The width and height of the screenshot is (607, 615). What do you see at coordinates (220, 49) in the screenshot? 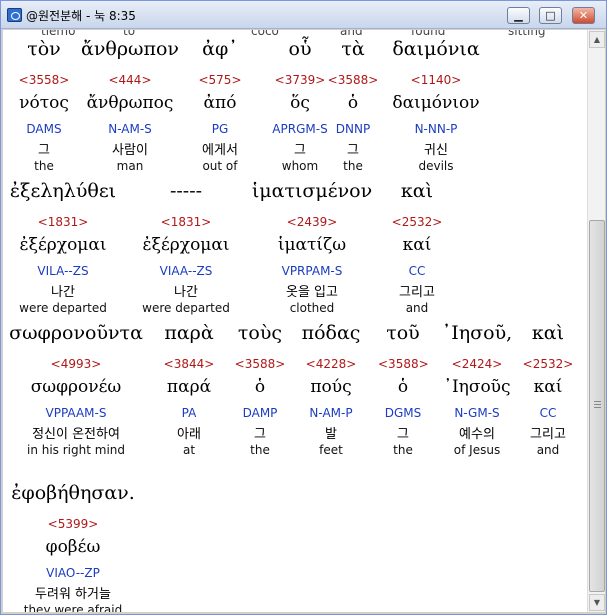
I see `greek-word: ἀφ᾽` at bounding box center [220, 49].